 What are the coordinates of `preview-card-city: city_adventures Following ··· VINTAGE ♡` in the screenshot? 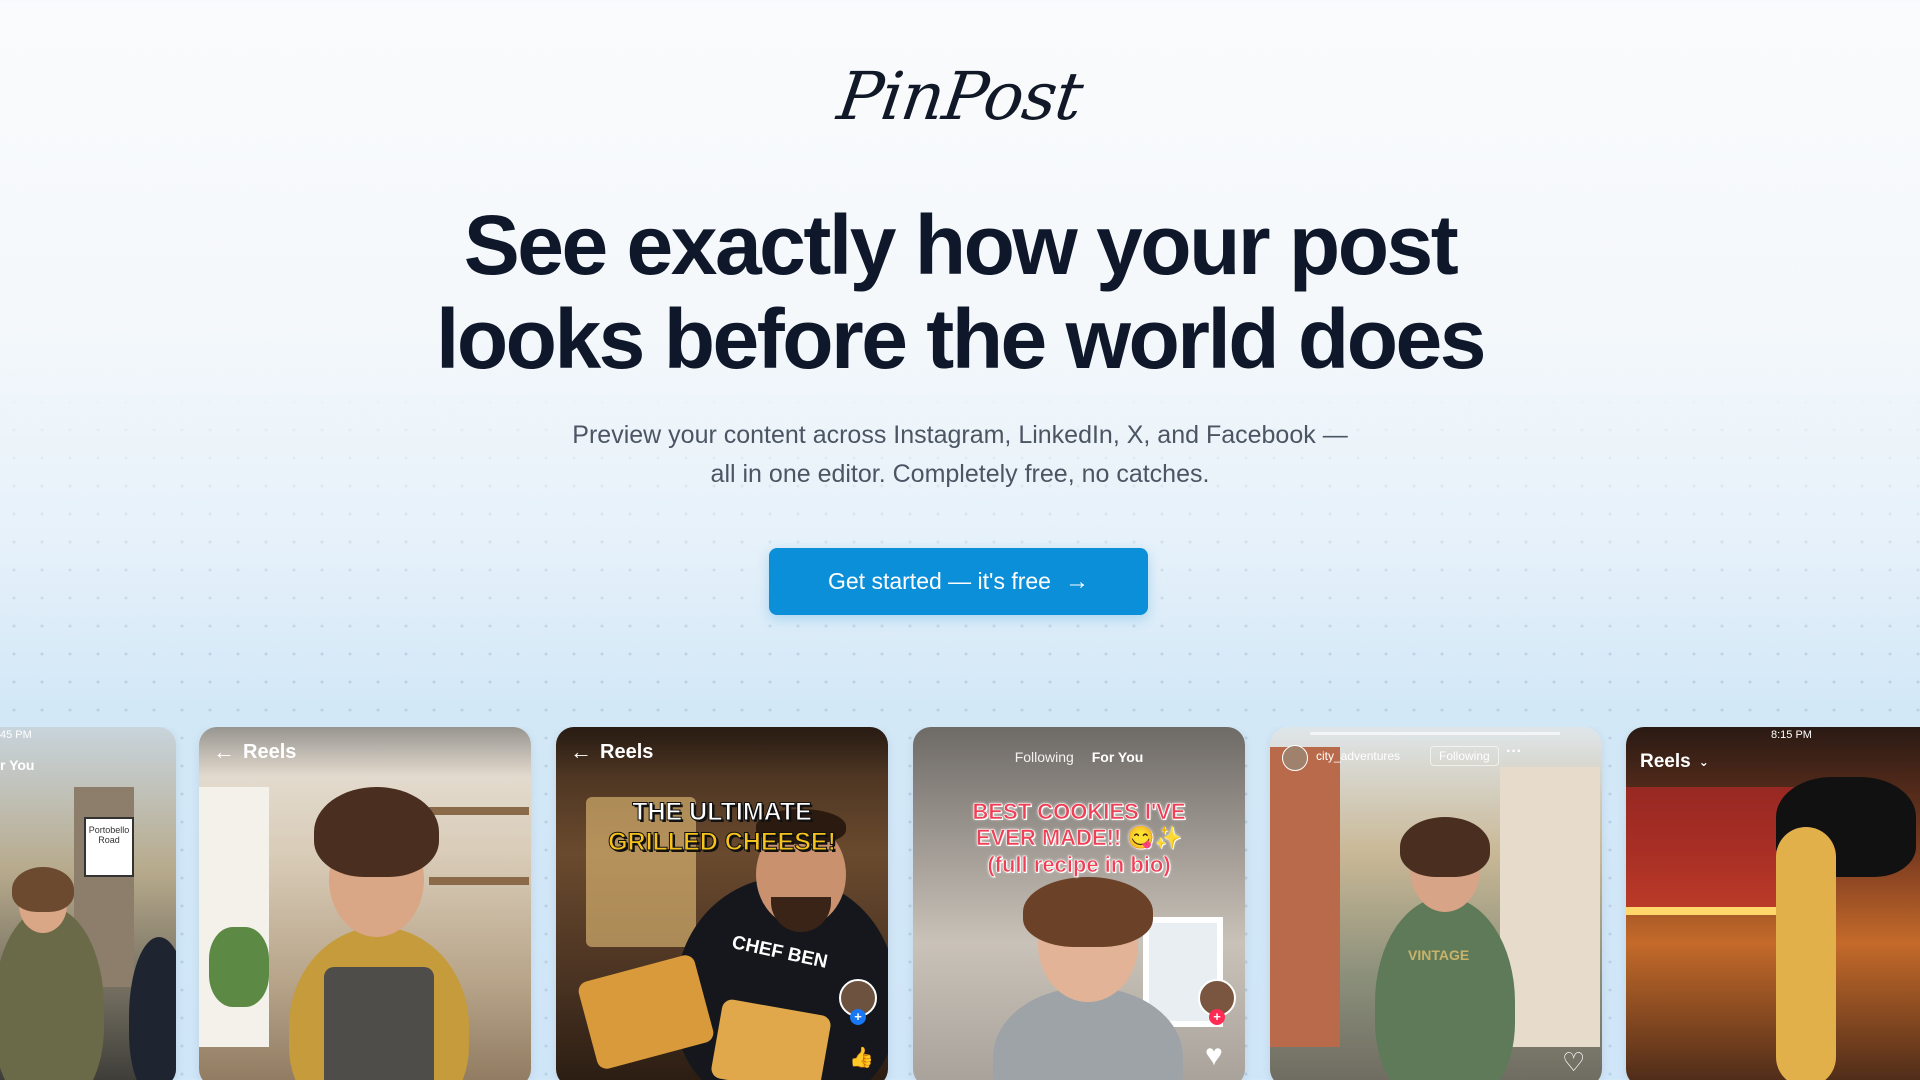 It's located at (1436, 903).